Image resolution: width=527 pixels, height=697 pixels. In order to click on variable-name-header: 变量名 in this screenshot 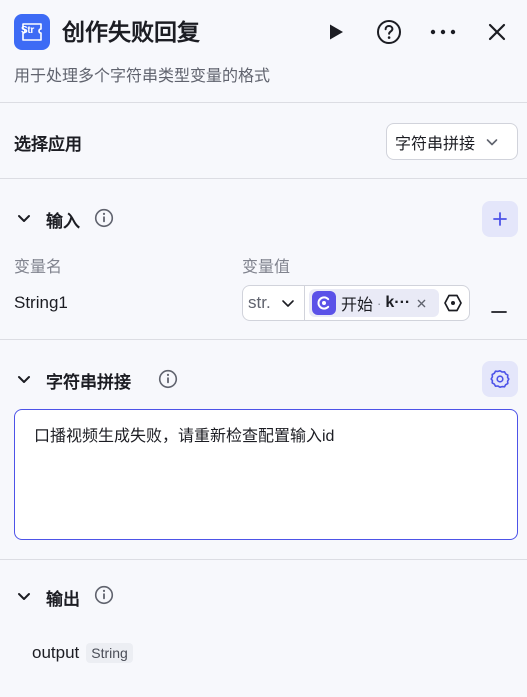, I will do `click(38, 267)`.